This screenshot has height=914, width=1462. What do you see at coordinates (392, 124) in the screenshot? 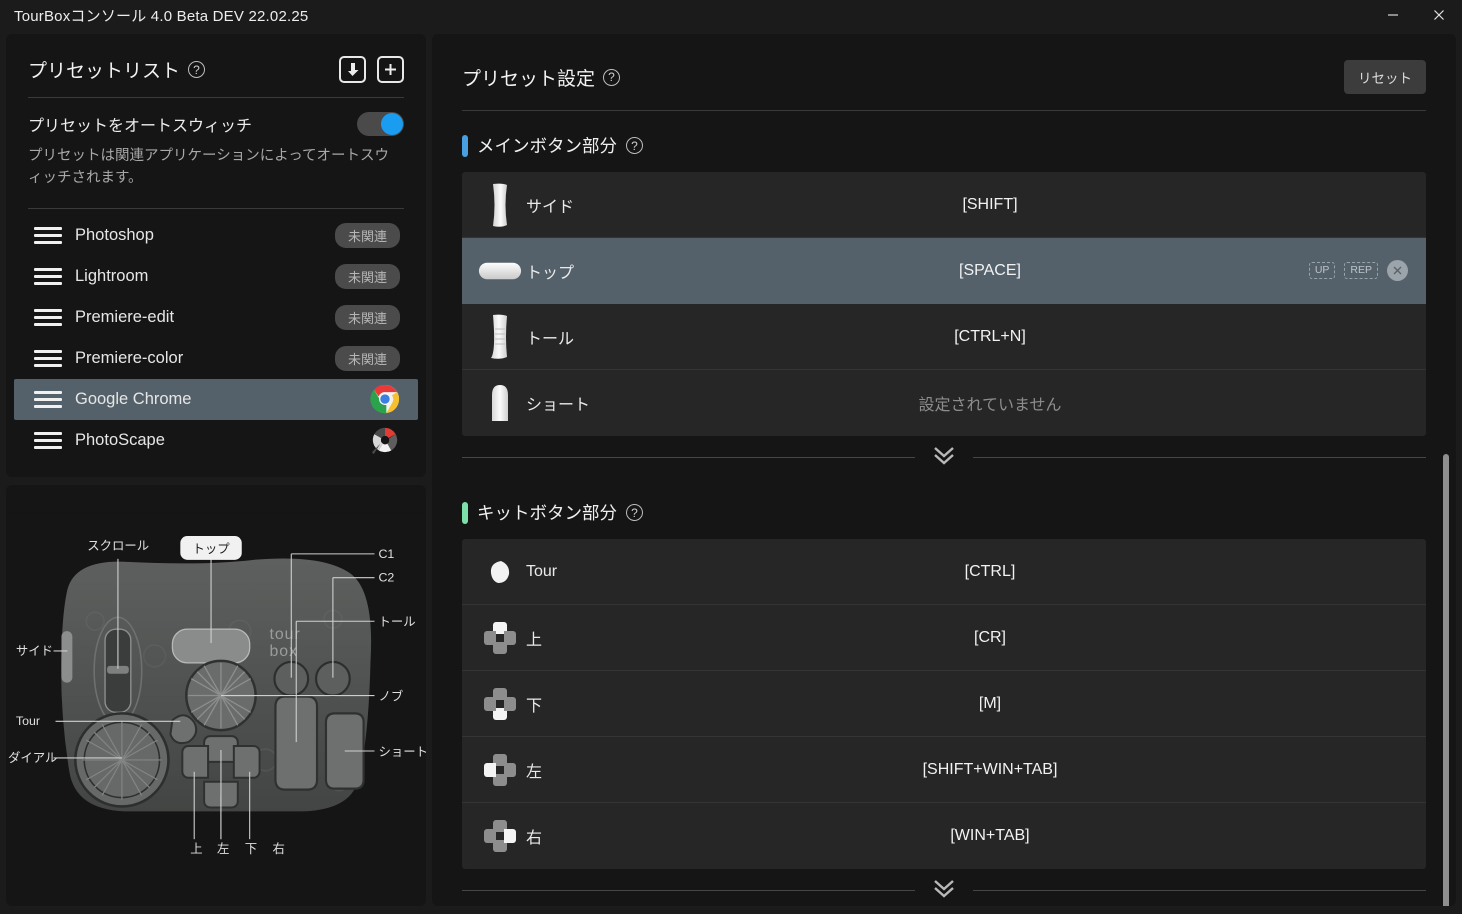
I see `toggle-knob` at bounding box center [392, 124].